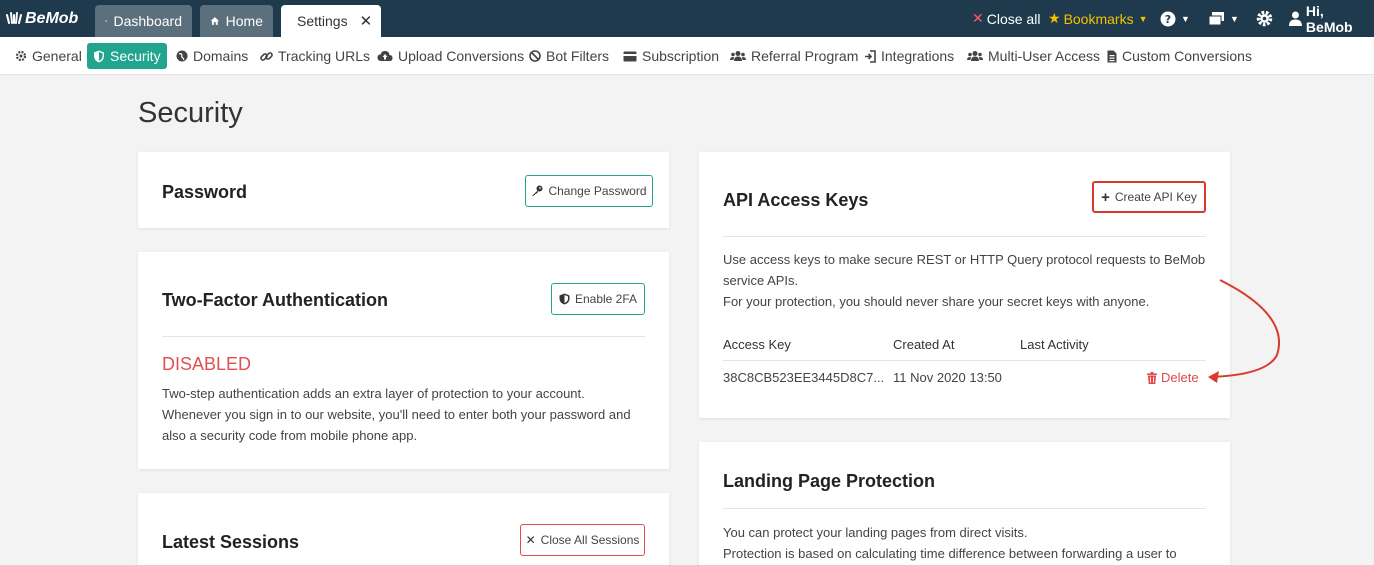 Image resolution: width=1374 pixels, height=565 pixels. I want to click on key-icon, so click(537, 190).